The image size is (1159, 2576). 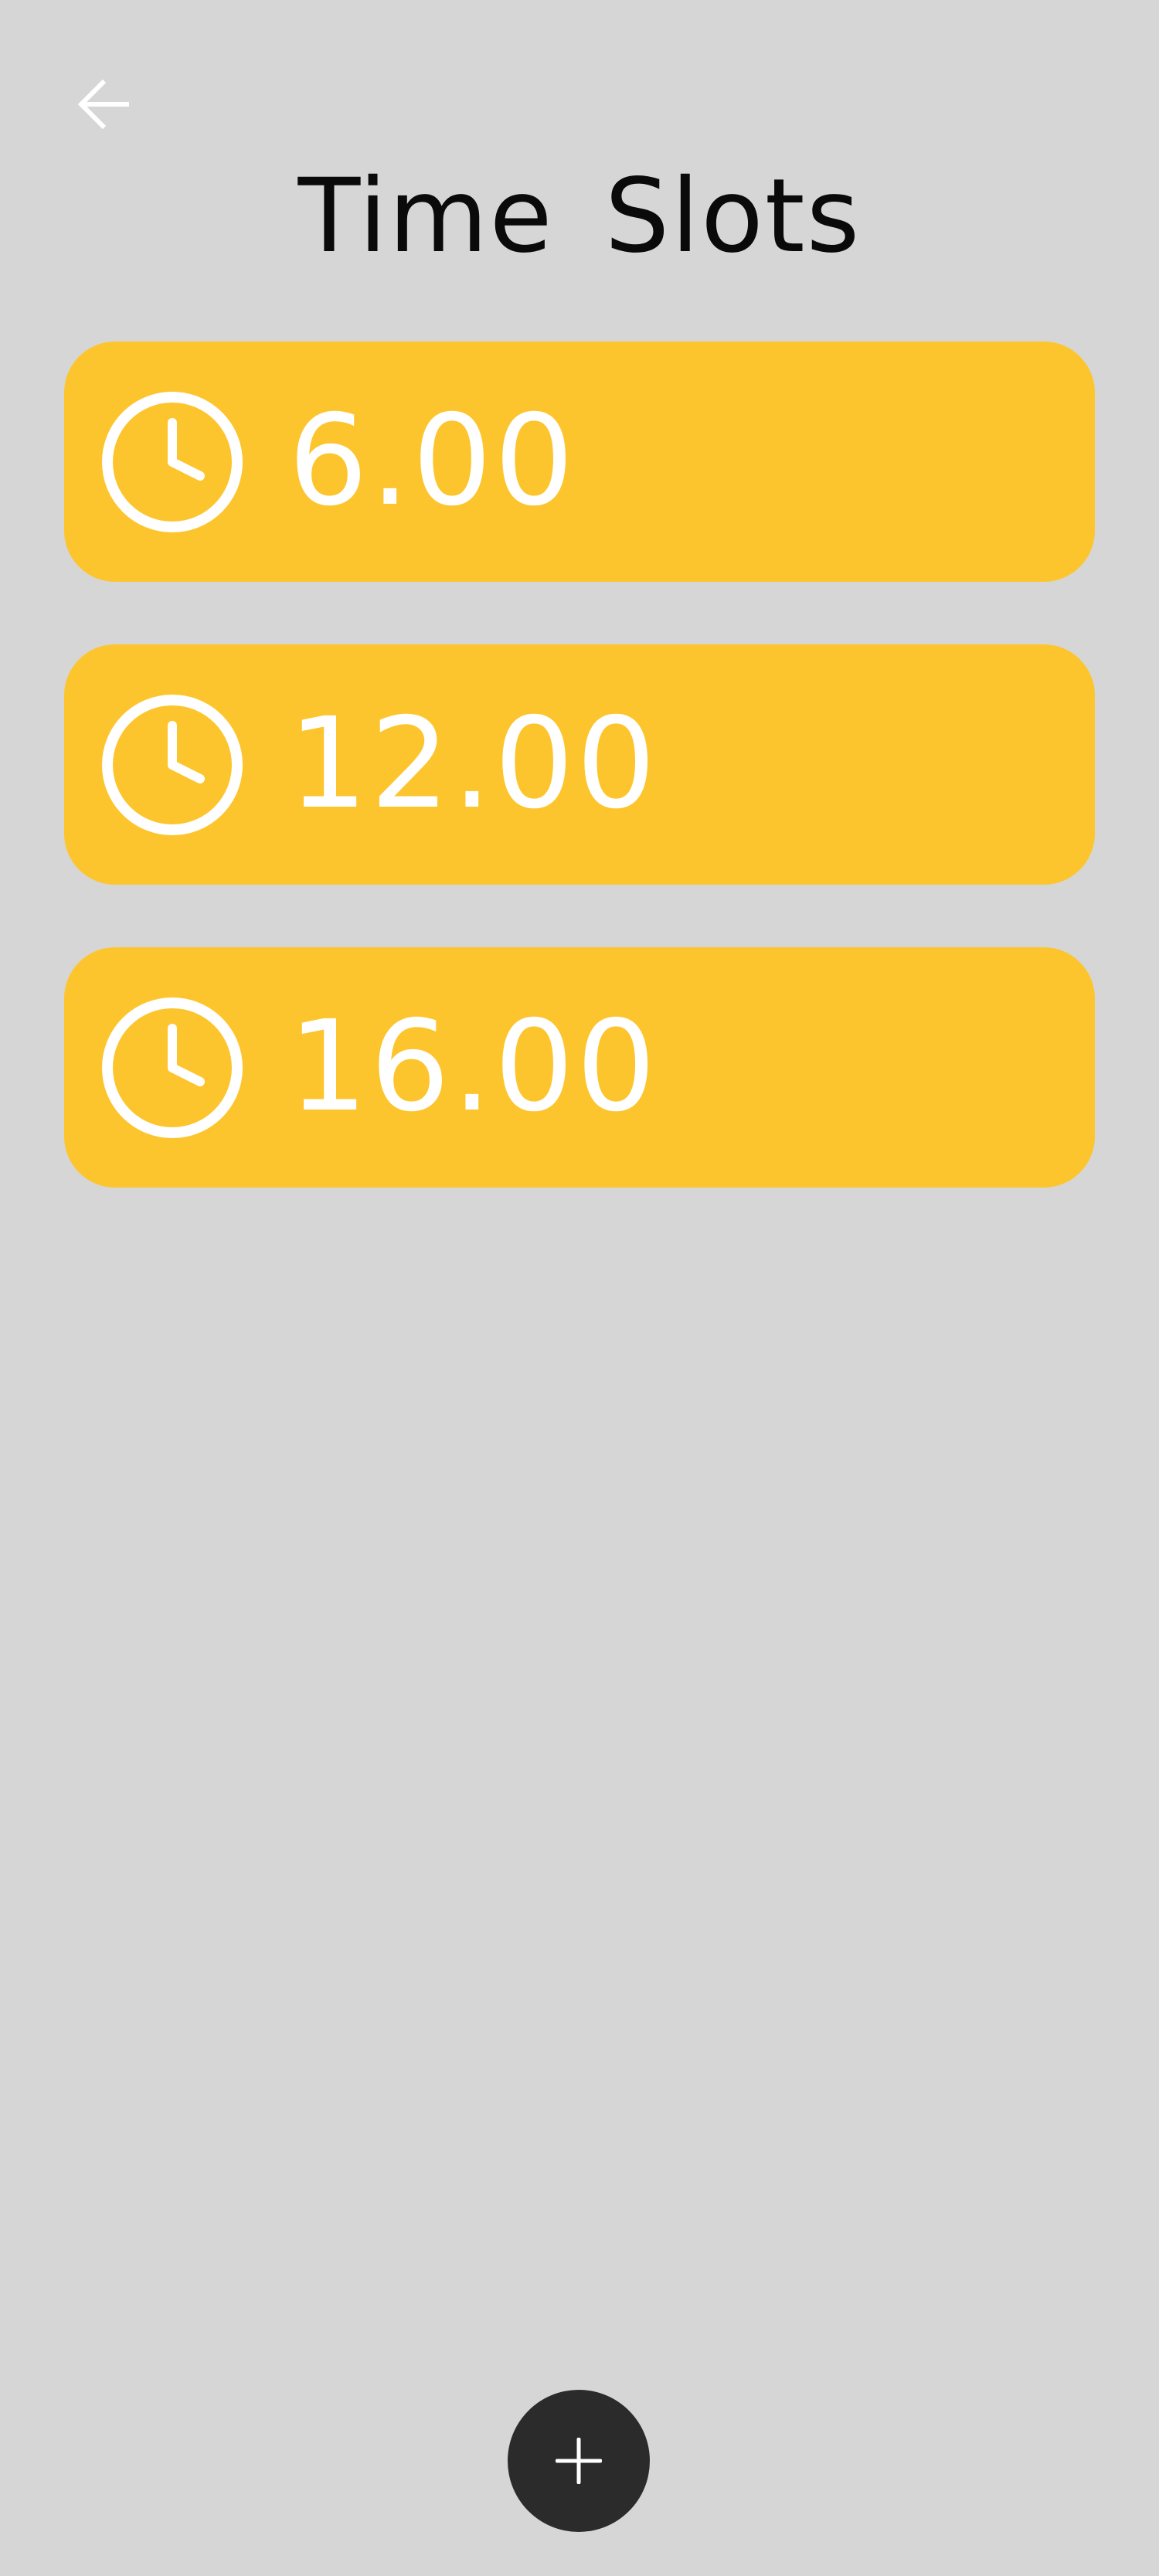 I want to click on time-slot-label: 16.00, so click(x=473, y=1067).